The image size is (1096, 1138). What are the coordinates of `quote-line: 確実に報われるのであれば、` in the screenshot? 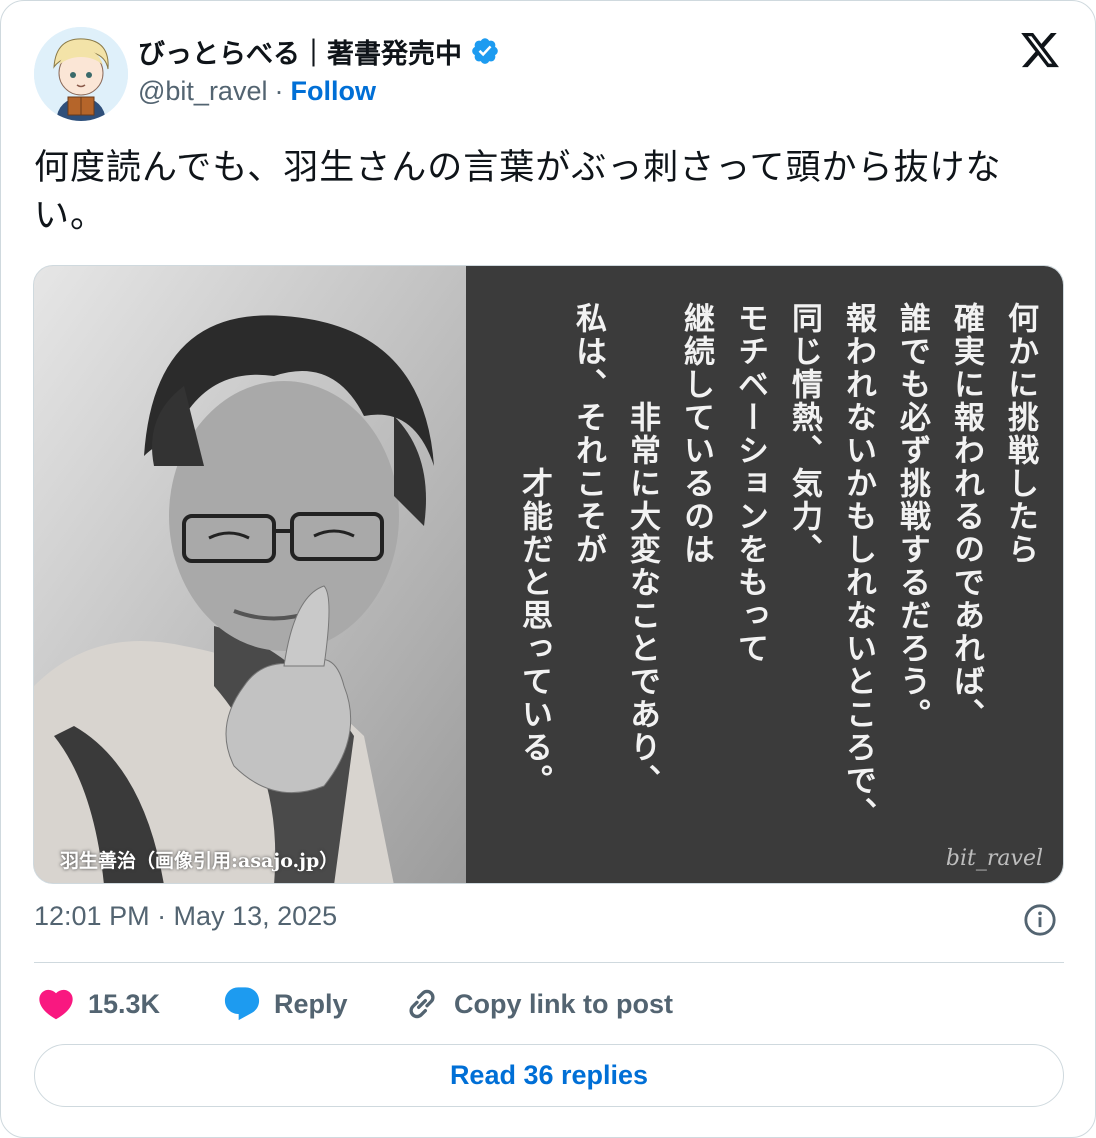 It's located at (966, 516).